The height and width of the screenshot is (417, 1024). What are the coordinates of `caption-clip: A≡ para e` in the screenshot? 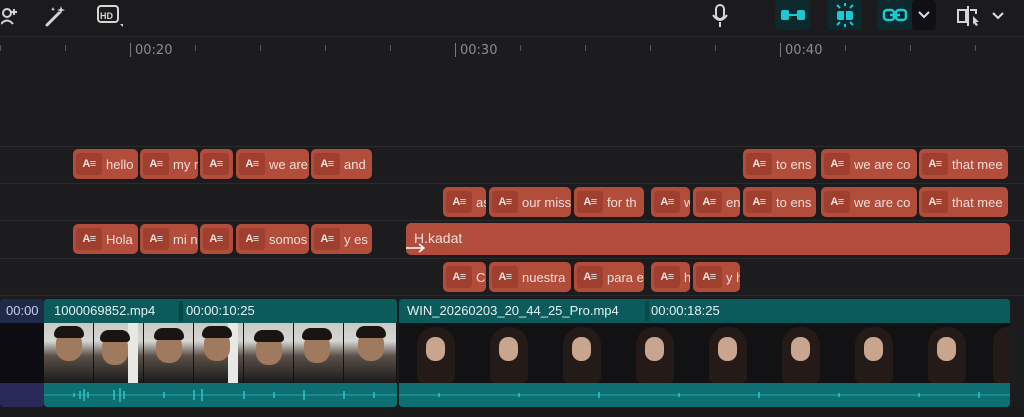 It's located at (609, 277).